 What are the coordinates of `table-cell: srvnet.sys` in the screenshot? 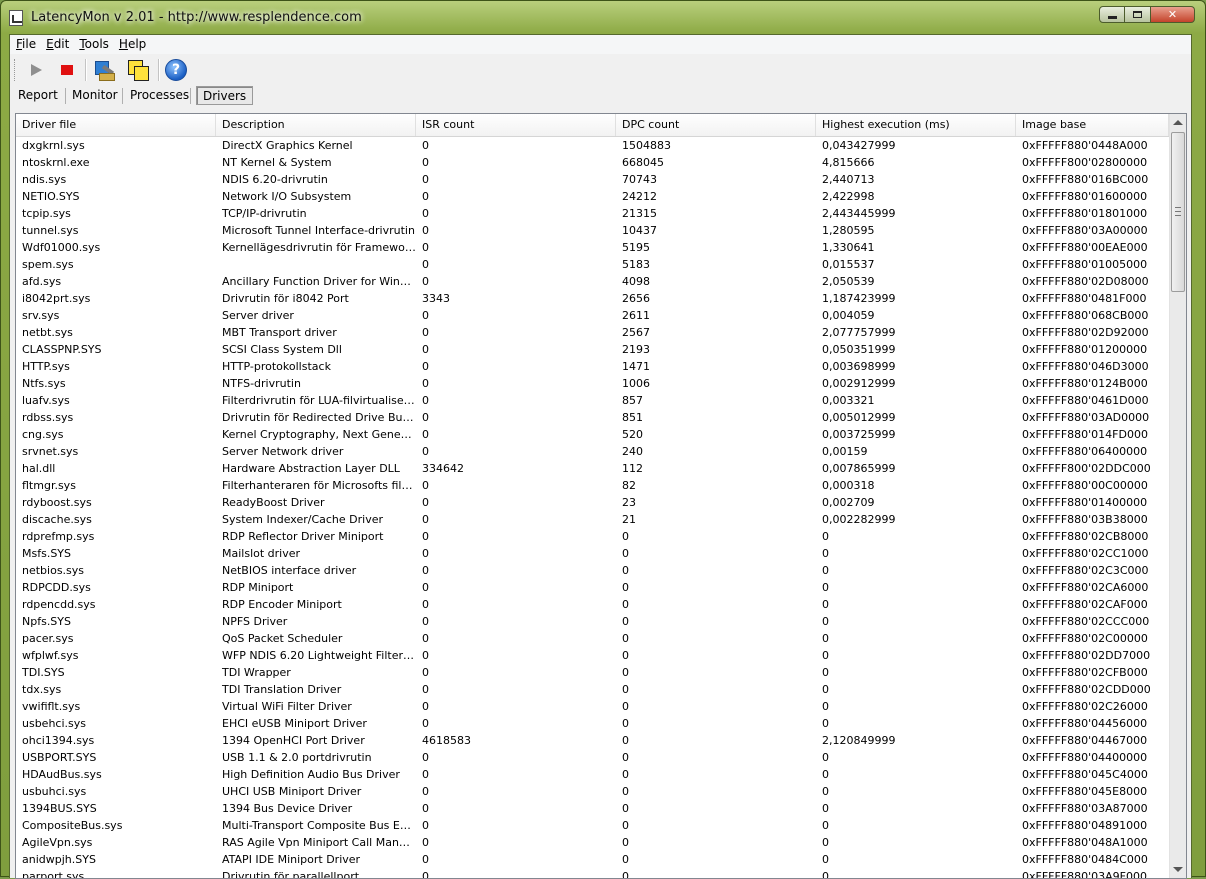 It's located at (50, 451).